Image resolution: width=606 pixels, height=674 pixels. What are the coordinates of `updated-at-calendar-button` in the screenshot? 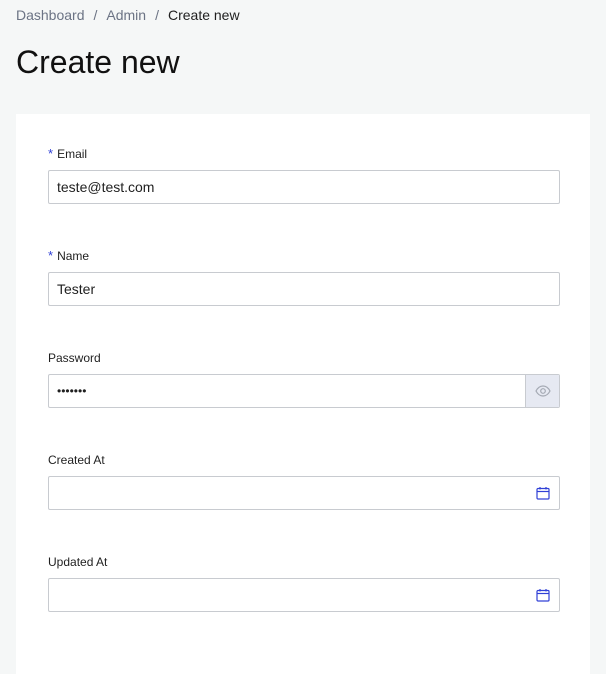 It's located at (543, 595).